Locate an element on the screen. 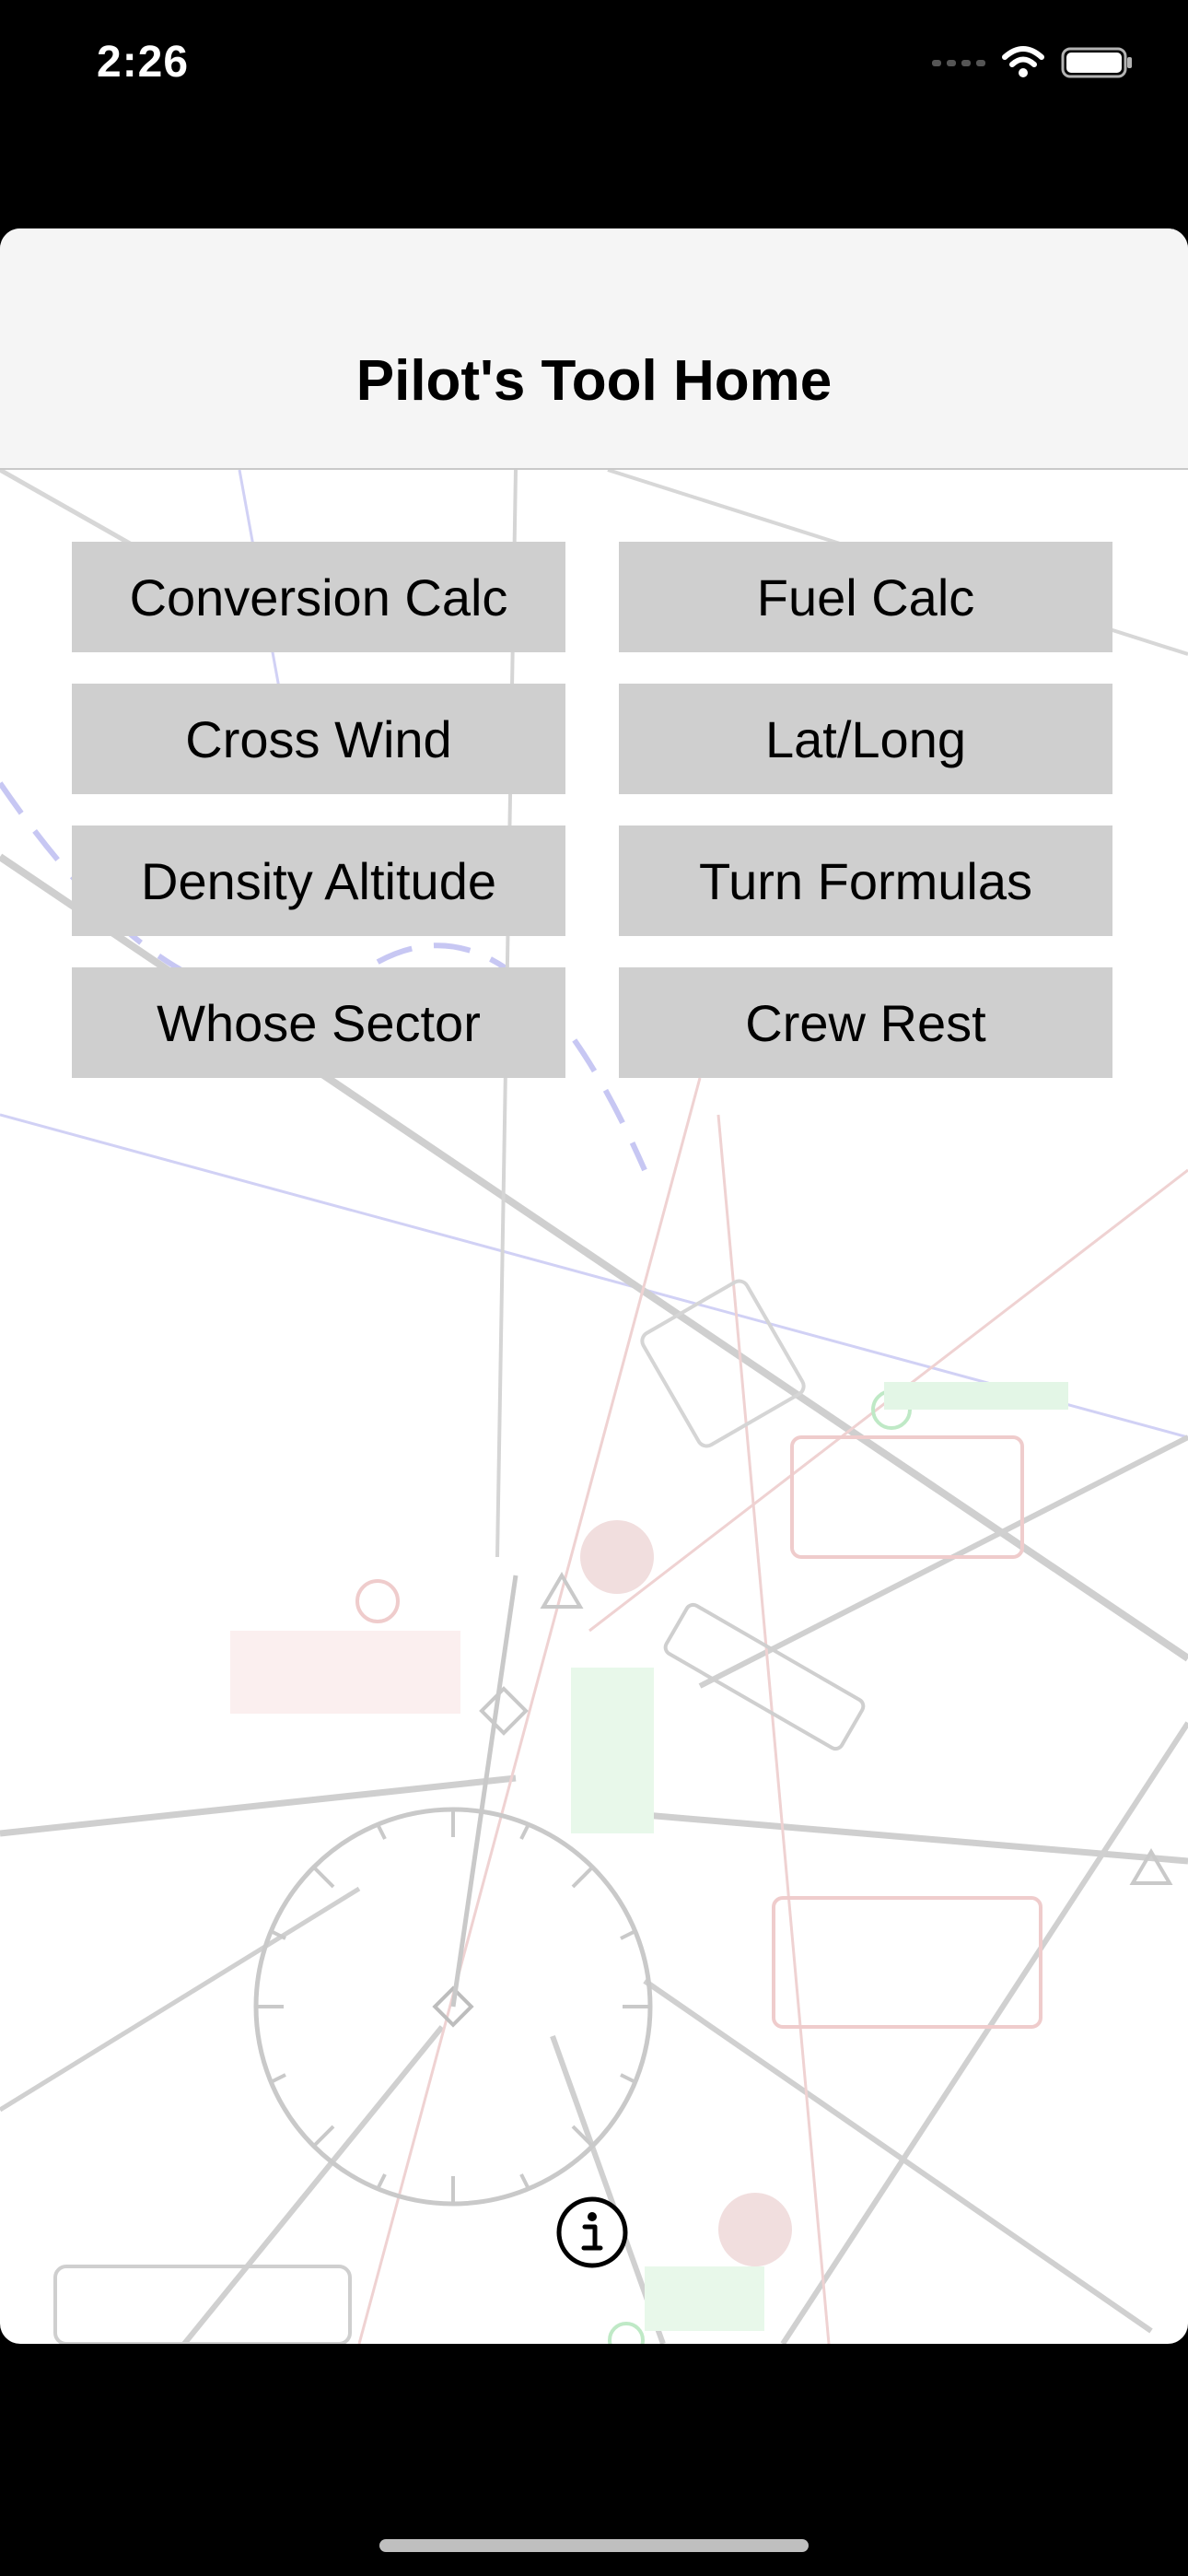 This screenshot has height=2576, width=1188. home-indicator is located at coordinates (594, 2545).